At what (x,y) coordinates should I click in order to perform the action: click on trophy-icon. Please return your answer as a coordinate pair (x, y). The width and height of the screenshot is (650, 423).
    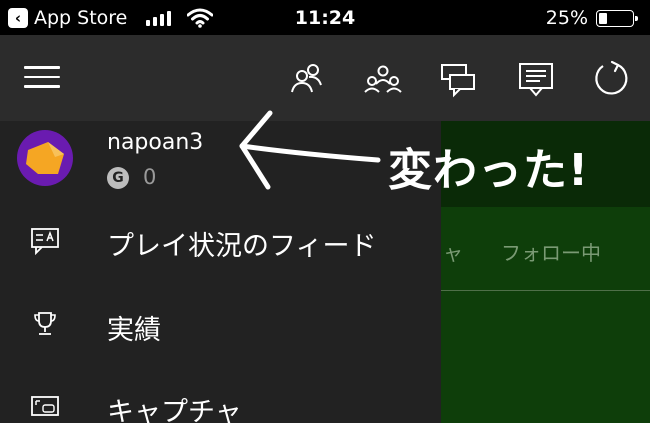
    Looking at the image, I should click on (45, 323).